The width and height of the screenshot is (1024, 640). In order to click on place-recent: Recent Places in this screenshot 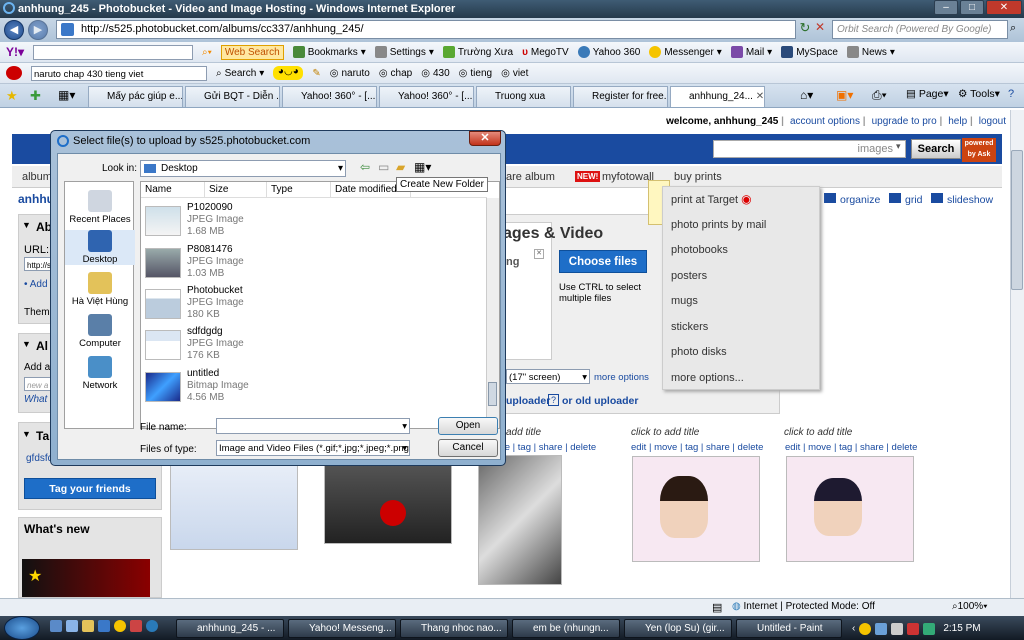, I will do `click(100, 207)`.